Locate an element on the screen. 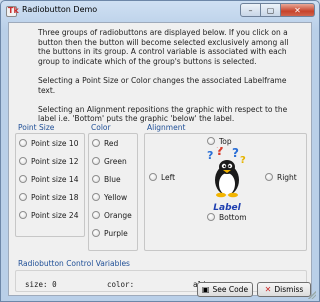 The height and width of the screenshot is (302, 320). resize-grip is located at coordinates (312, 295).